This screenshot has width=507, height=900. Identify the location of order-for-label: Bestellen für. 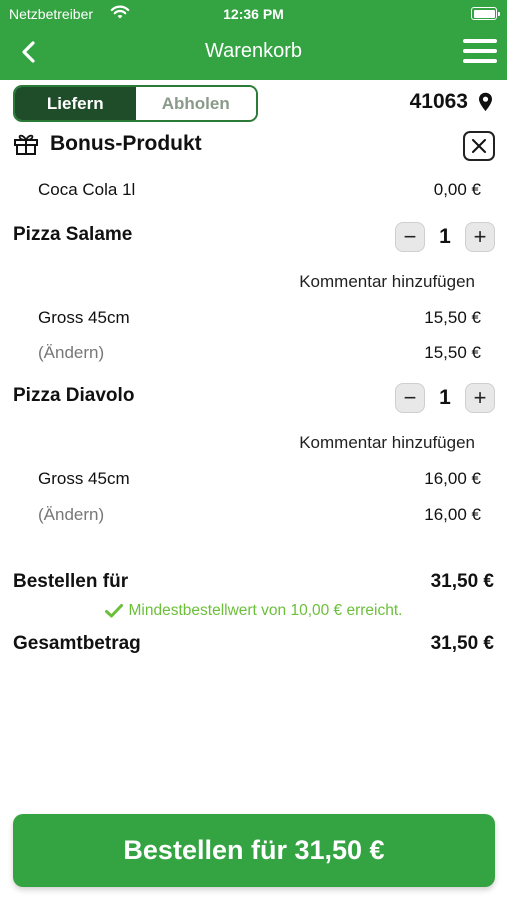
(71, 581).